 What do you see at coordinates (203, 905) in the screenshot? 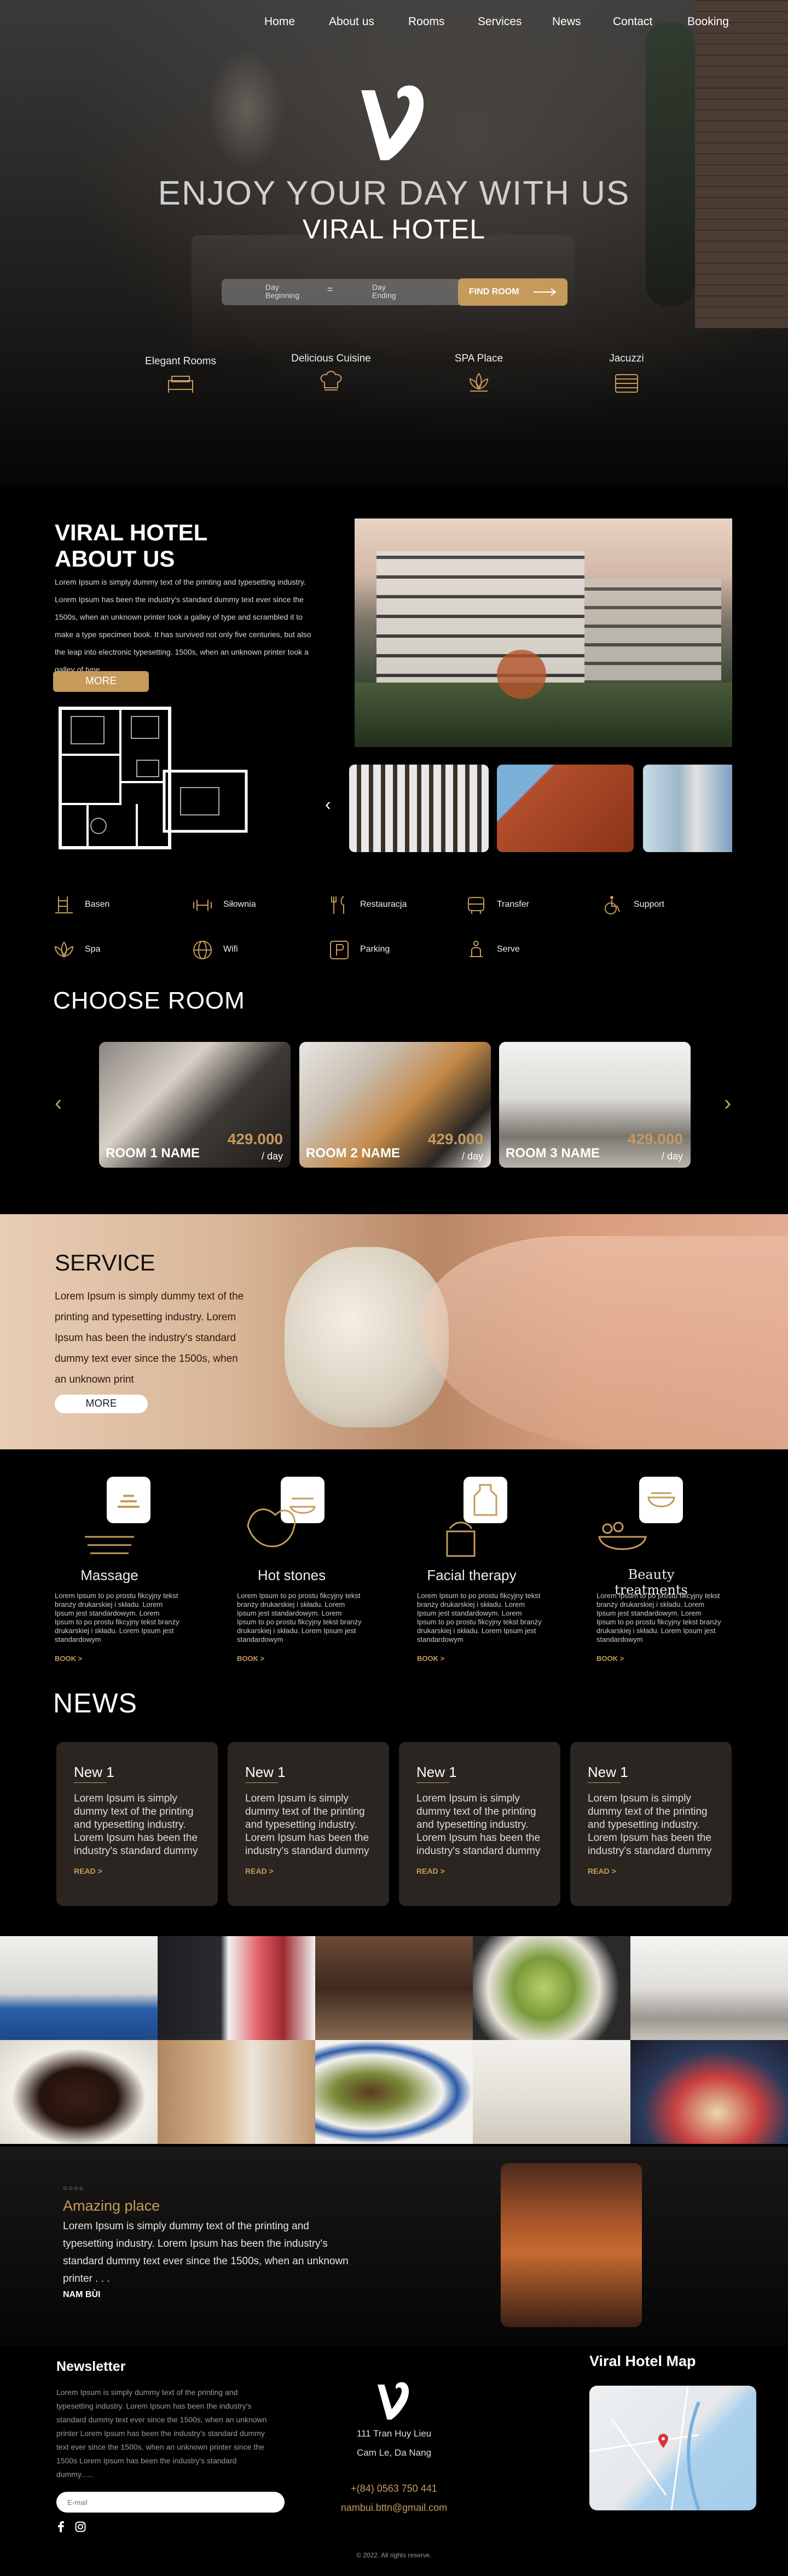
I see `dumbbell-icon` at bounding box center [203, 905].